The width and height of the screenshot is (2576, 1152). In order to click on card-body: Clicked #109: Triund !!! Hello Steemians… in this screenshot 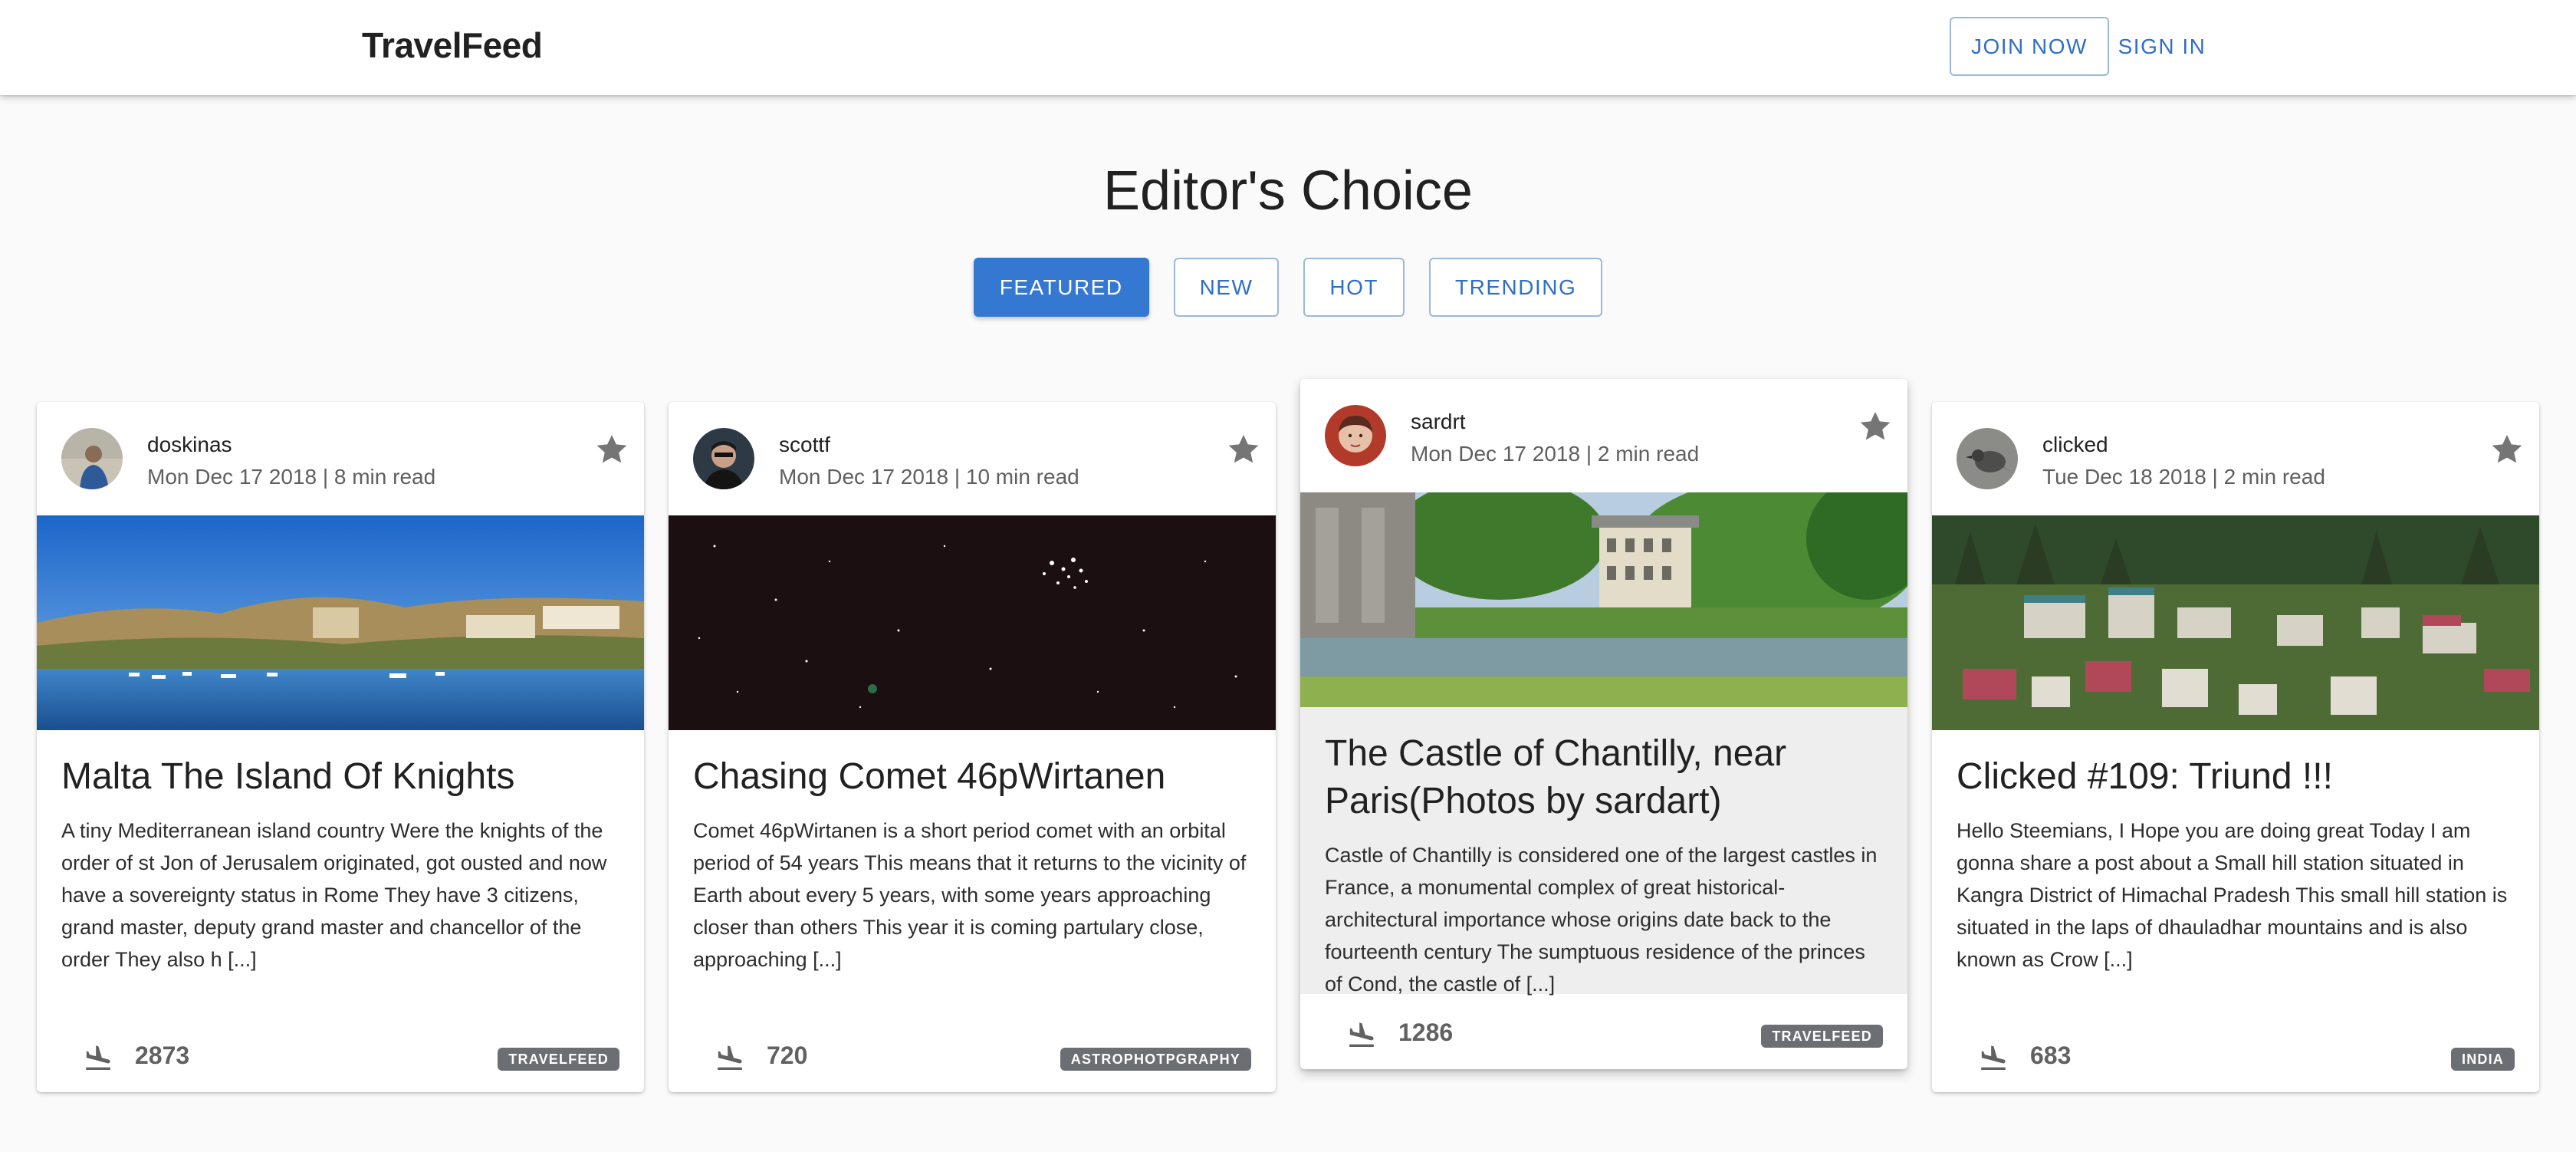, I will do `click(2236, 873)`.